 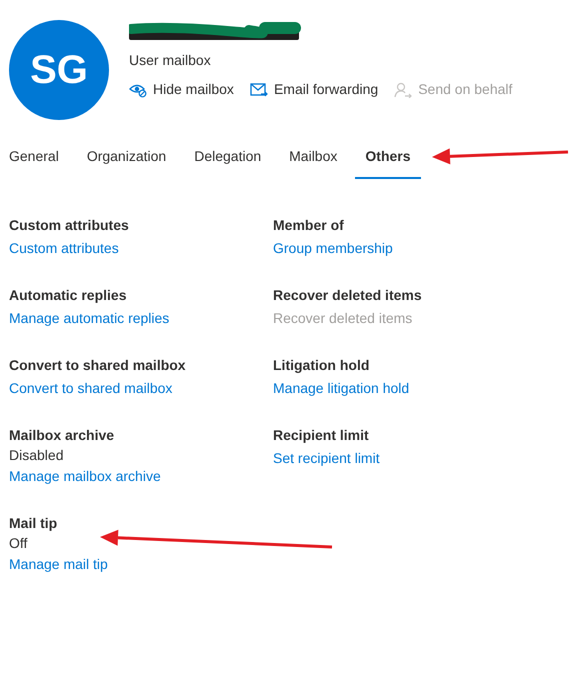 What do you see at coordinates (326, 458) in the screenshot?
I see `link: Set recipient limit` at bounding box center [326, 458].